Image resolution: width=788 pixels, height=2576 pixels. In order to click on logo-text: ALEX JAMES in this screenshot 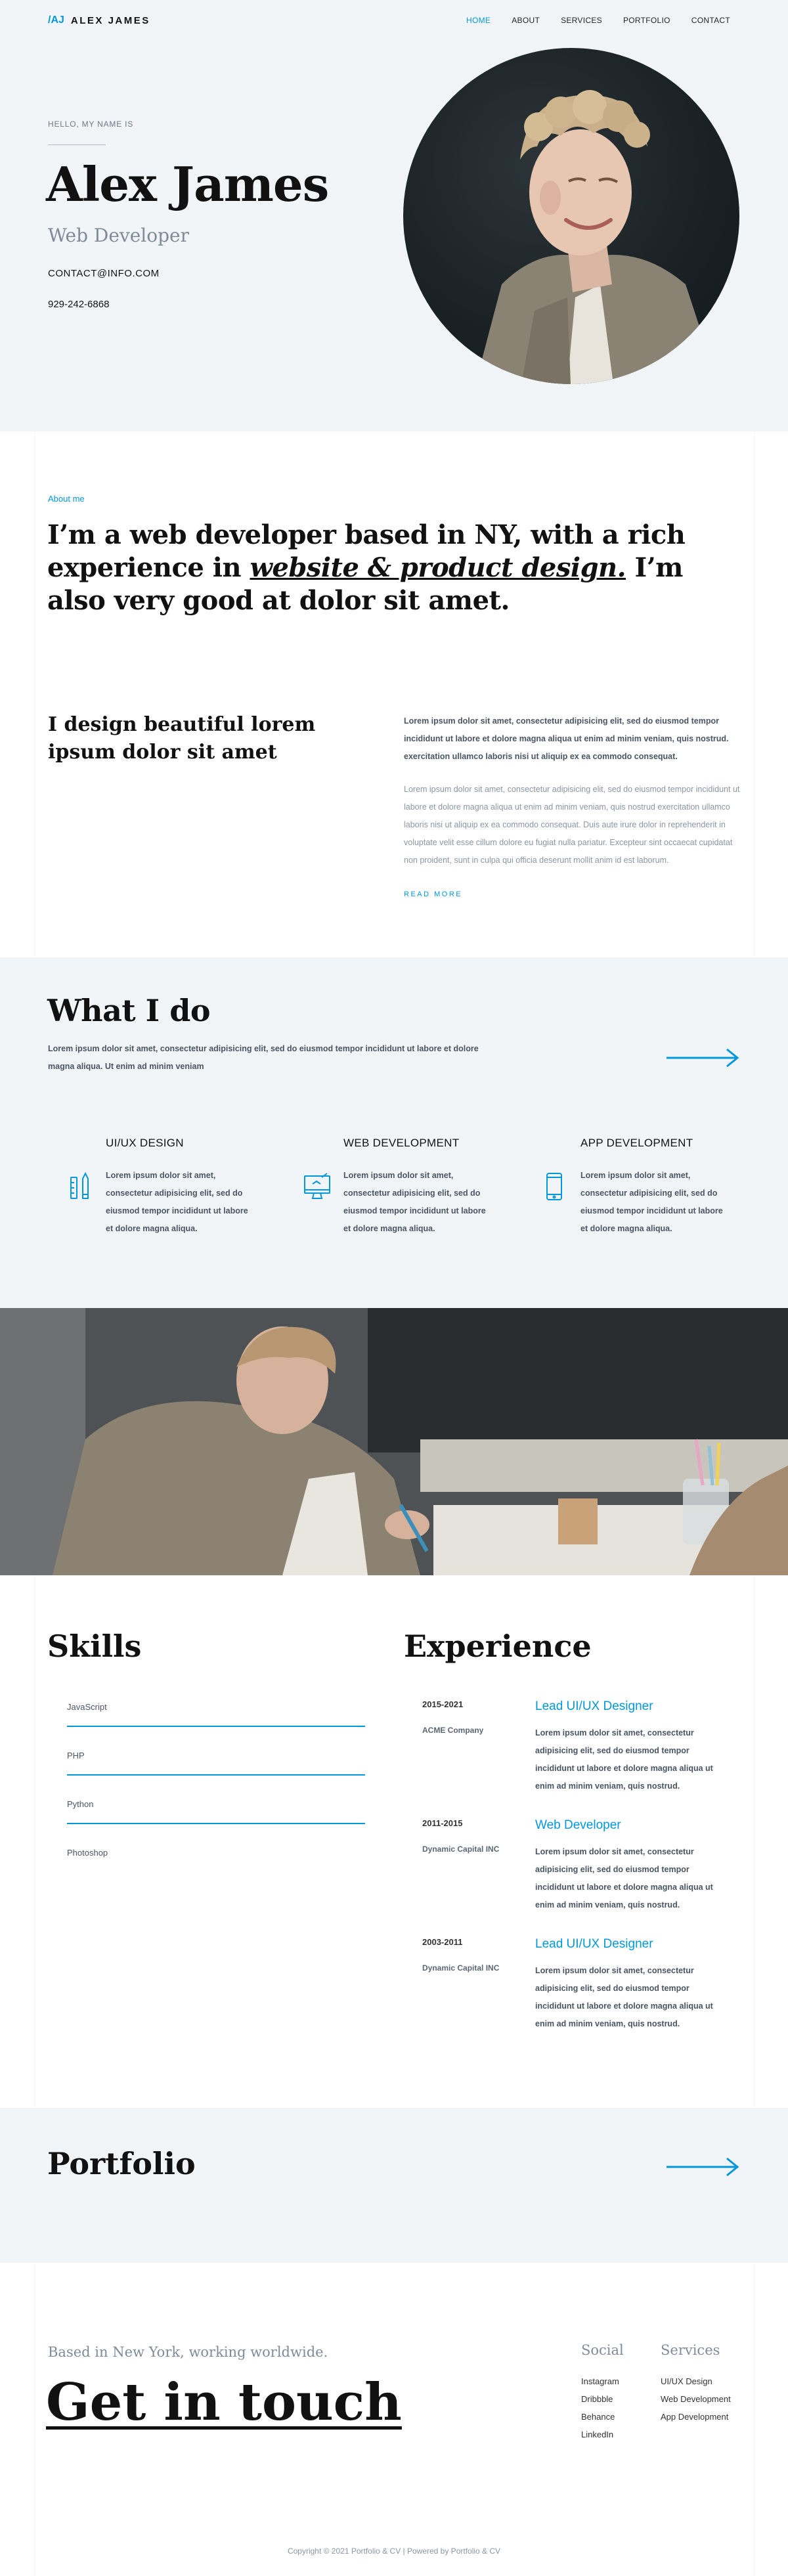, I will do `click(110, 20)`.